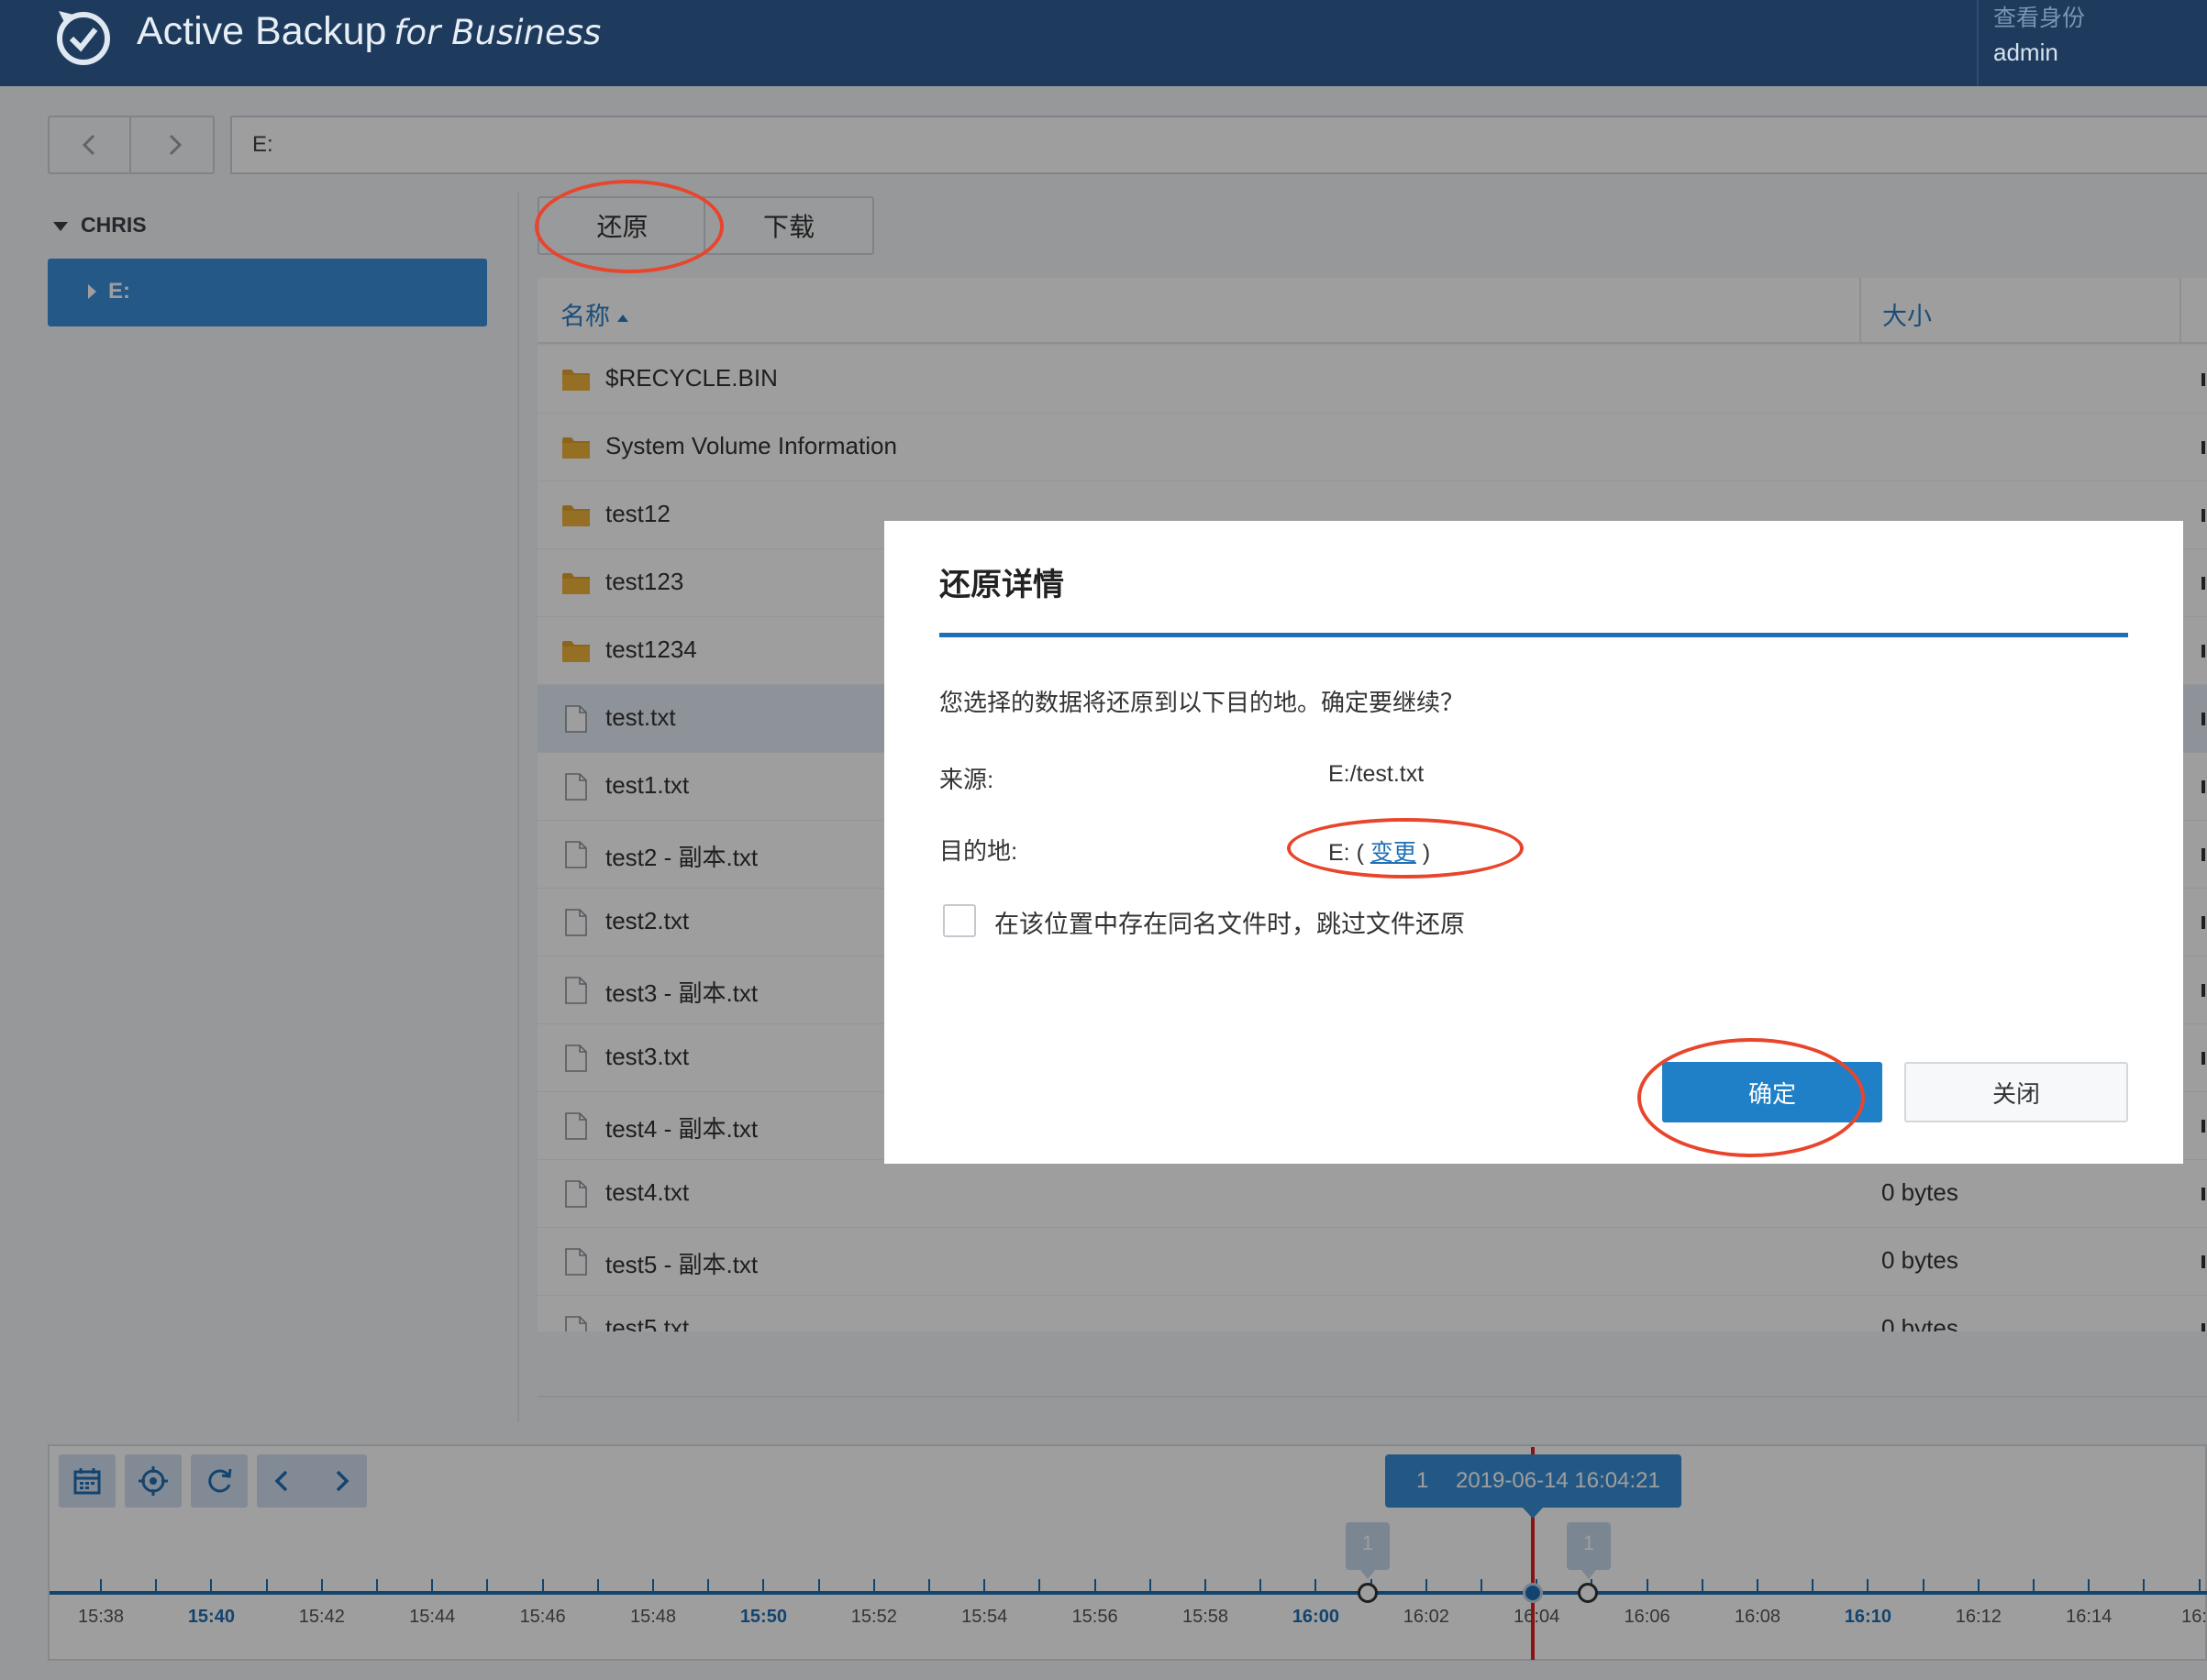 The width and height of the screenshot is (2207, 1680). I want to click on annotation-circle-confirm, so click(1751, 1097).